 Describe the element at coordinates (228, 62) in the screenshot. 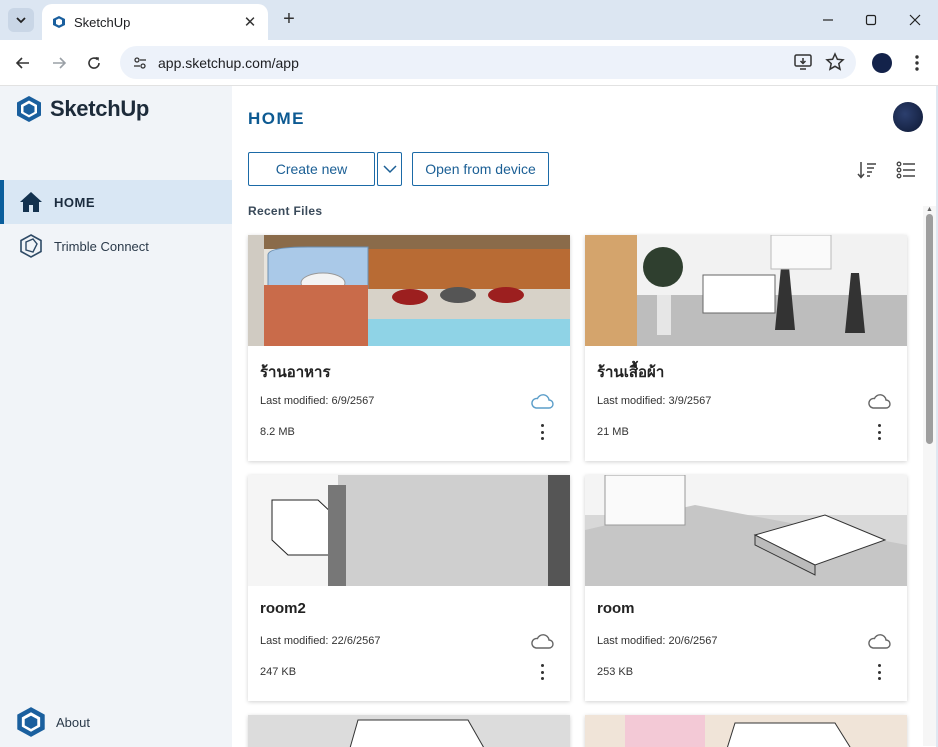

I see `url-text: app.sketchup.com/app` at that location.